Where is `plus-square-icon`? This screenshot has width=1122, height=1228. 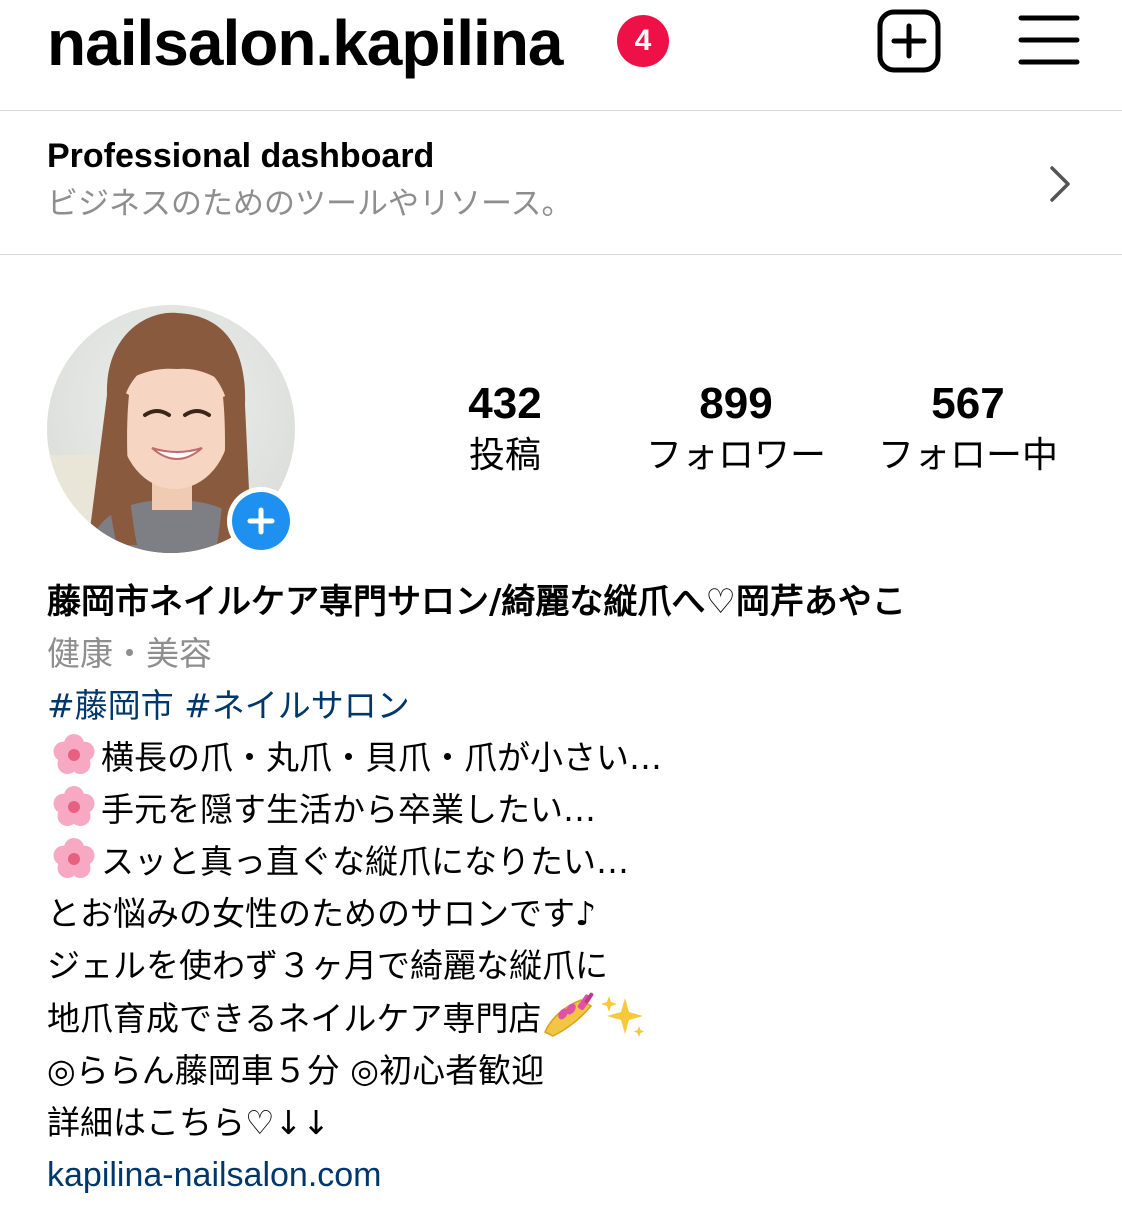 plus-square-icon is located at coordinates (909, 41).